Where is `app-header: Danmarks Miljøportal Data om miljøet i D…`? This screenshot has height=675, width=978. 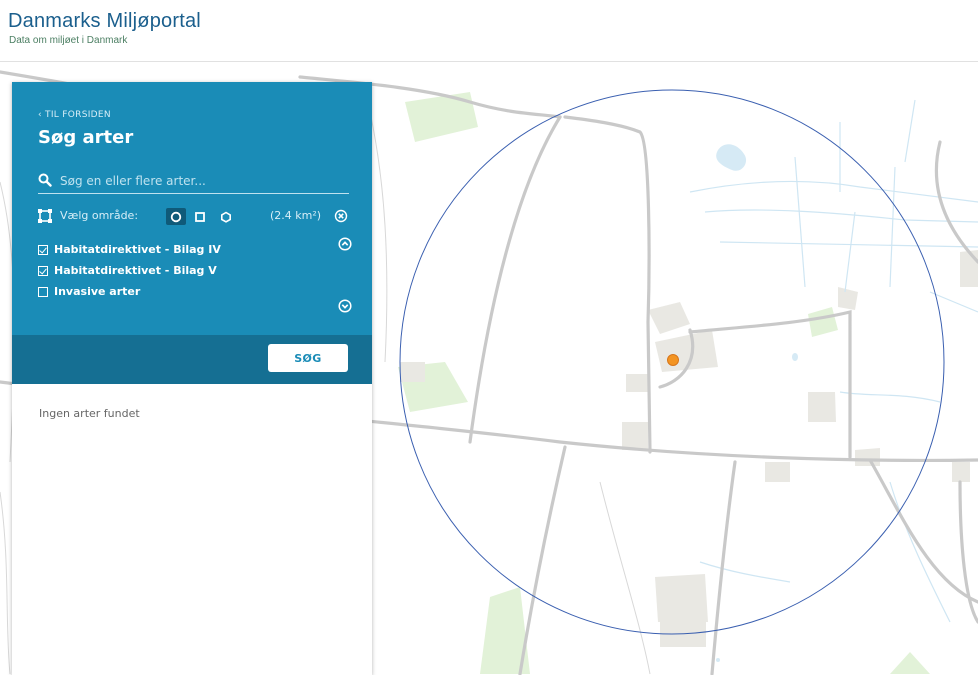 app-header: Danmarks Miljøportal Data om miljøet i D… is located at coordinates (489, 31).